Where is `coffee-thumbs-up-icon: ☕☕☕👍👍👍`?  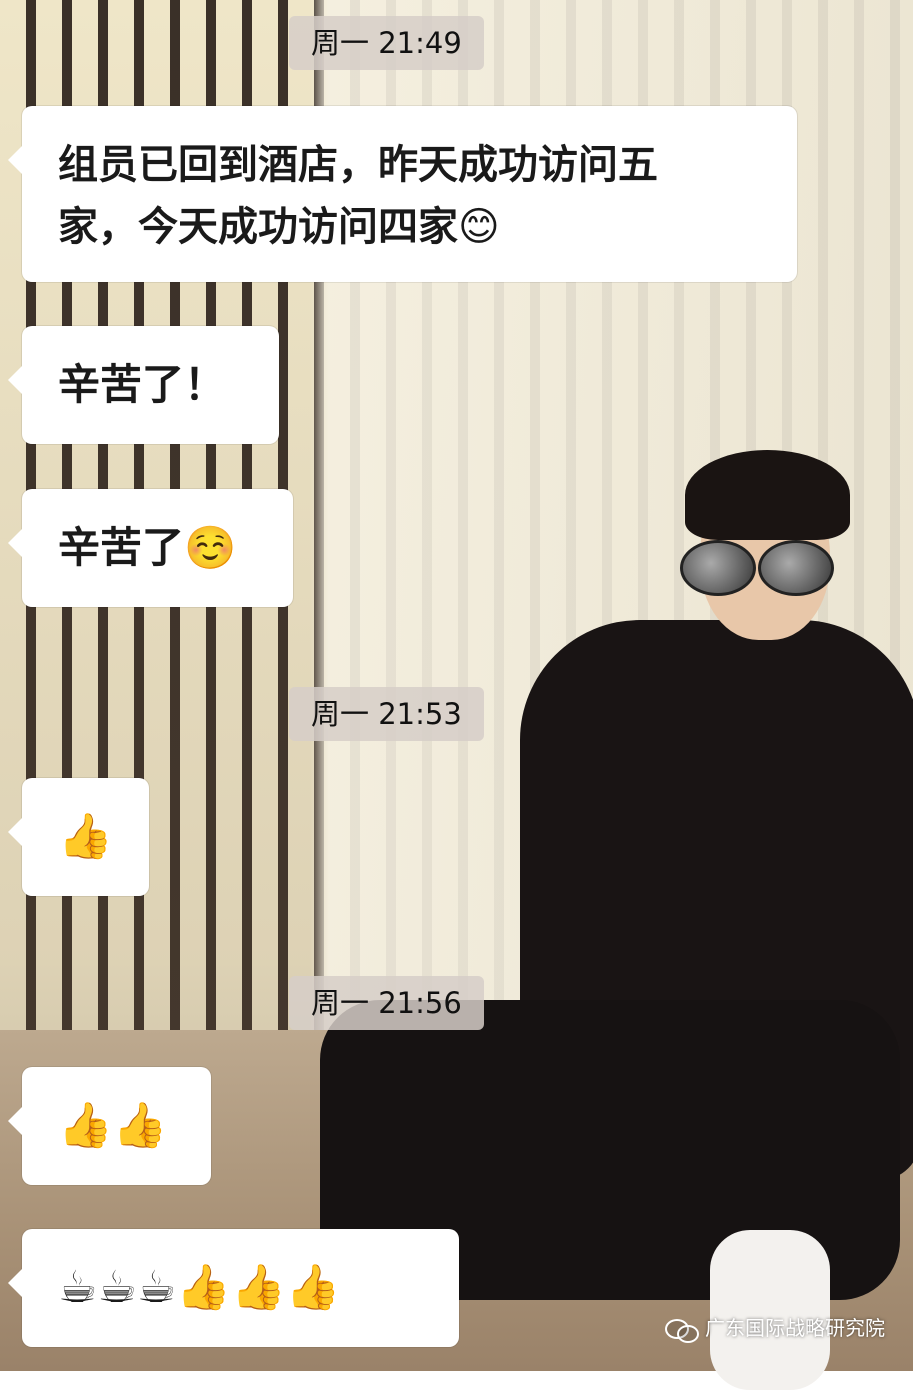
coffee-thumbs-up-icon: ☕☕☕👍👍👍 is located at coordinates (199, 1287).